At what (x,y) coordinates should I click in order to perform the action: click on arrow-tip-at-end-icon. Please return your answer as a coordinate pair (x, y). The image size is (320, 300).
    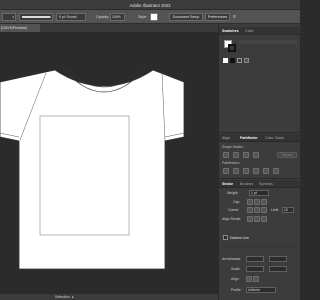
    Looking at the image, I should click on (256, 279).